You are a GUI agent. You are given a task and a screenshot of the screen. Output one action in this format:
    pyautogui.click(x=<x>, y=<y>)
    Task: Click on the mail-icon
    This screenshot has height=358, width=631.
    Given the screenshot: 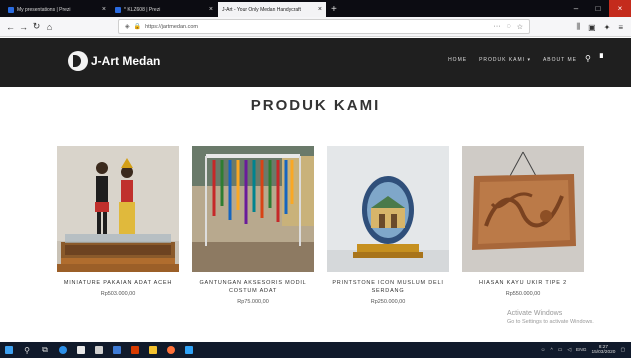 What is the action you would take?
    pyautogui.click(x=99, y=350)
    